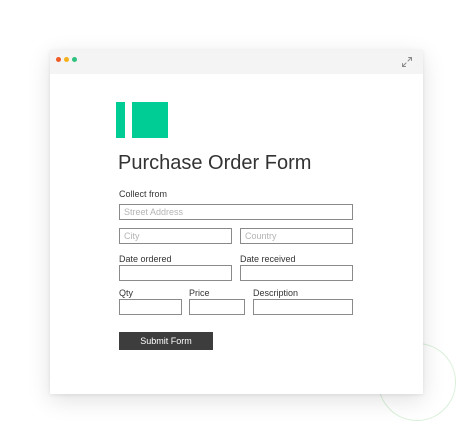  Describe the element at coordinates (66, 59) in the screenshot. I see `window-dot-yellow` at that location.